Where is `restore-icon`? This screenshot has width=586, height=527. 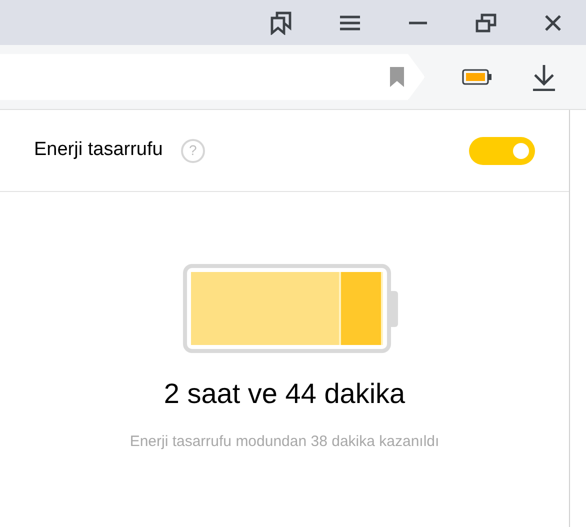 restore-icon is located at coordinates (486, 22).